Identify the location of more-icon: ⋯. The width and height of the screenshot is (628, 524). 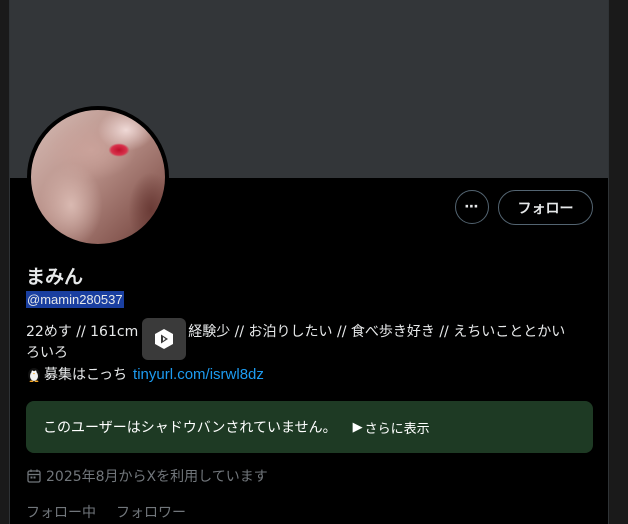
(472, 207).